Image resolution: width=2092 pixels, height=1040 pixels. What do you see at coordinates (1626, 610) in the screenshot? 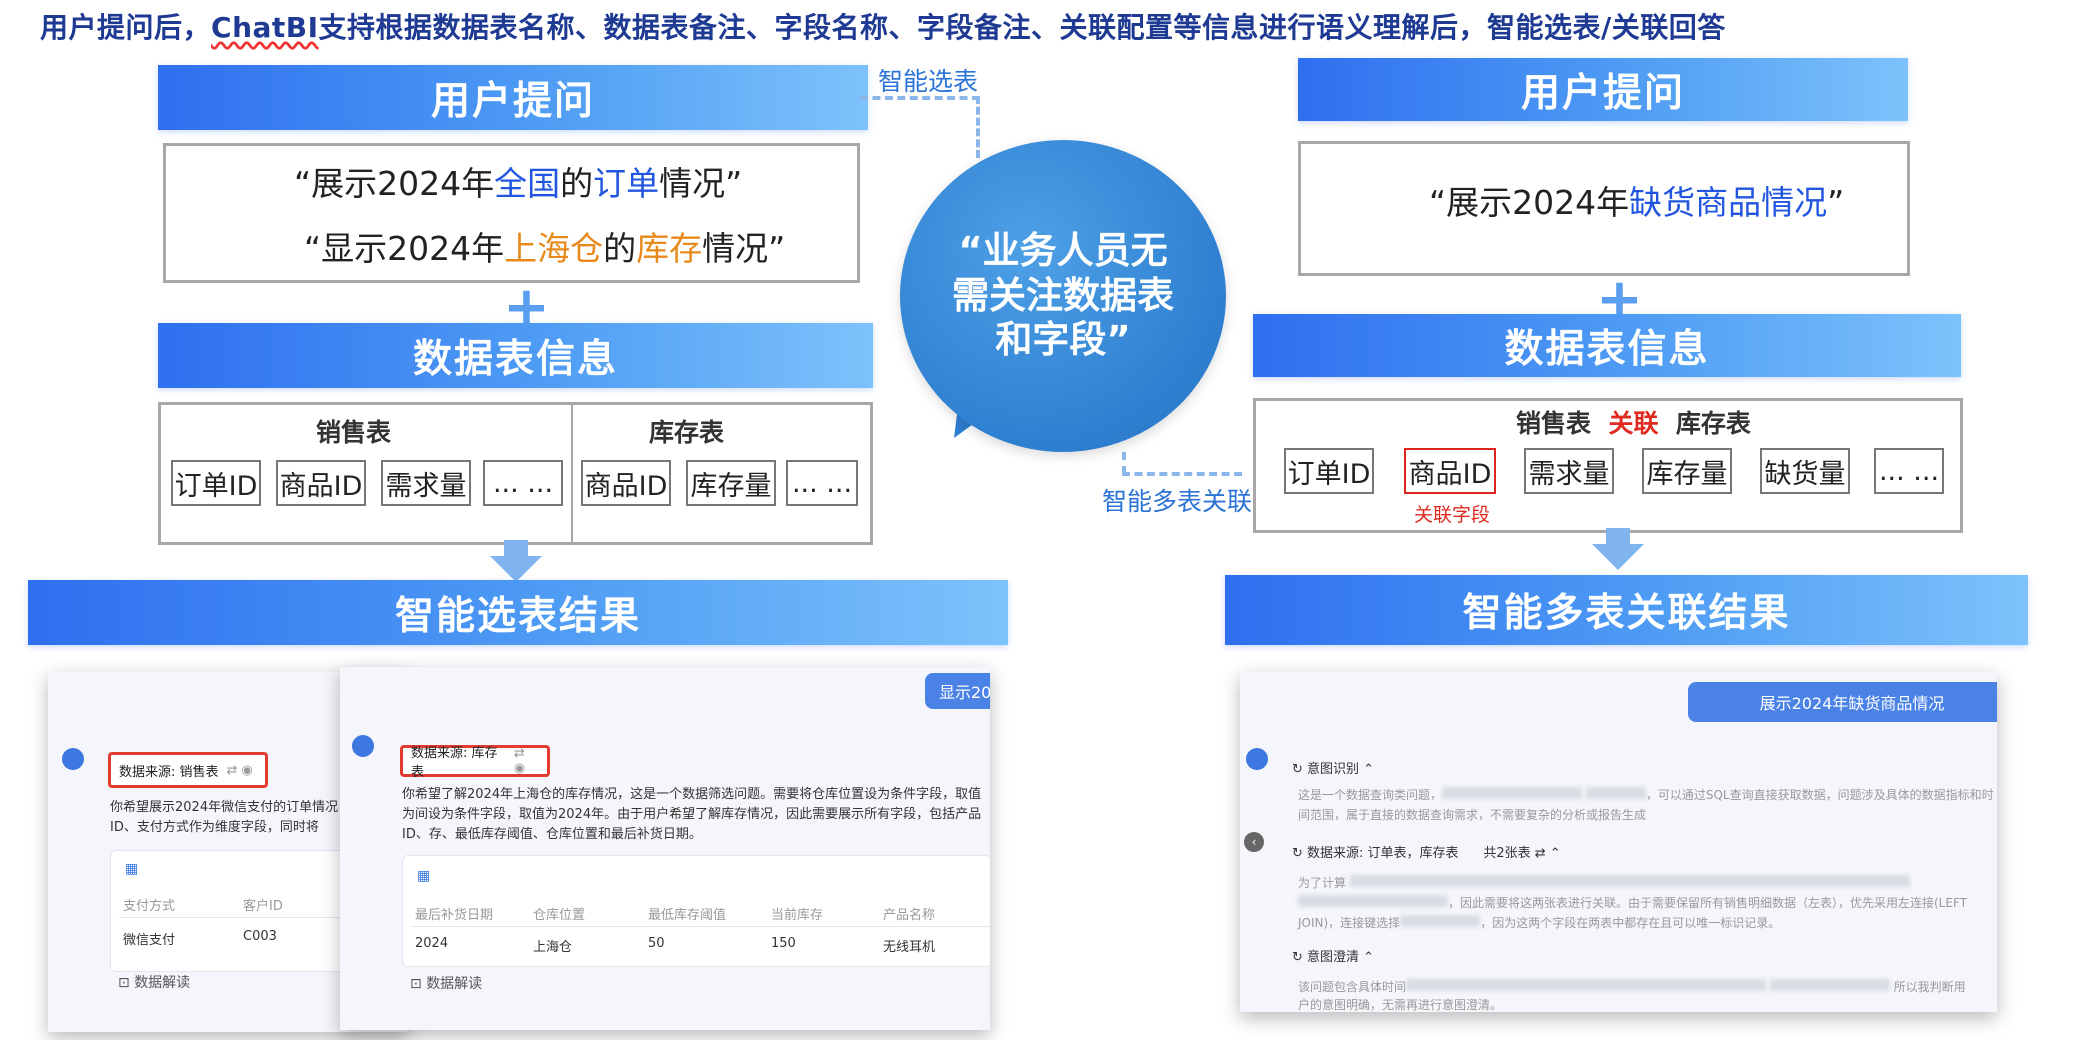
I see `right-result-banner: 智能多表关联结果` at bounding box center [1626, 610].